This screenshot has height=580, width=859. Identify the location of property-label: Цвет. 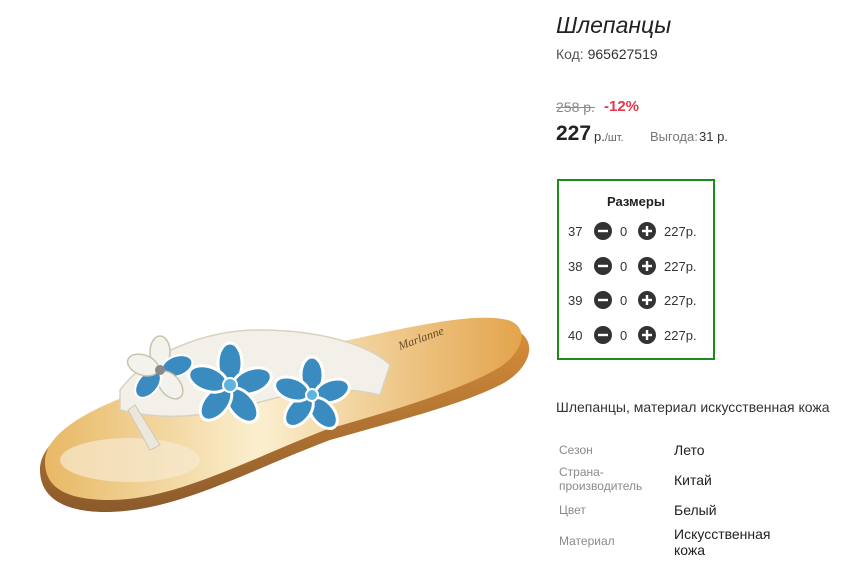
(572, 510).